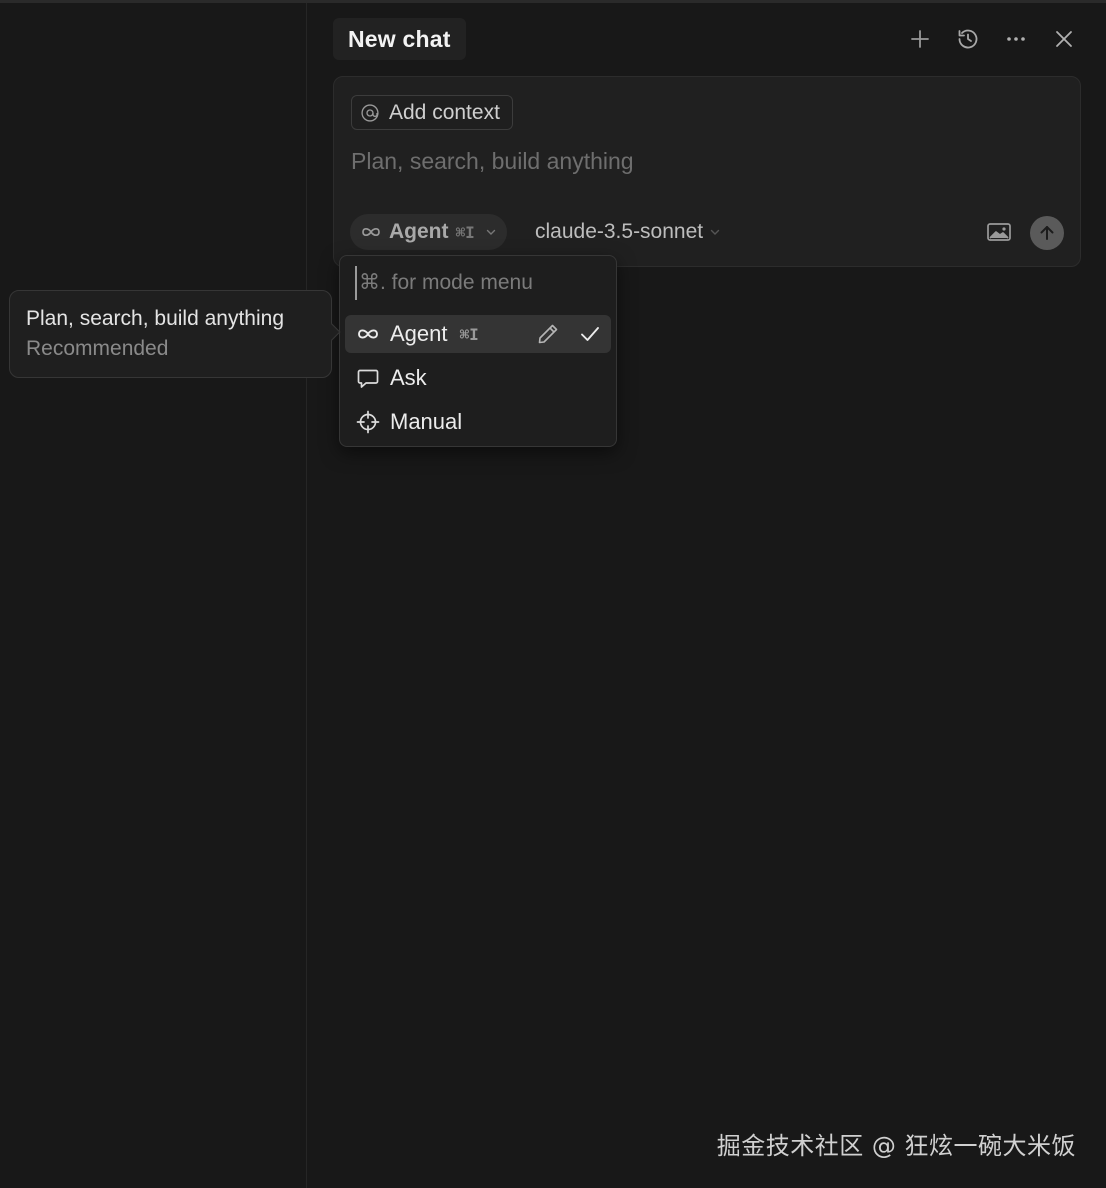  I want to click on chat-composer: Add context Agent ⌘I claude-3.5-sonnet, so click(707, 171).